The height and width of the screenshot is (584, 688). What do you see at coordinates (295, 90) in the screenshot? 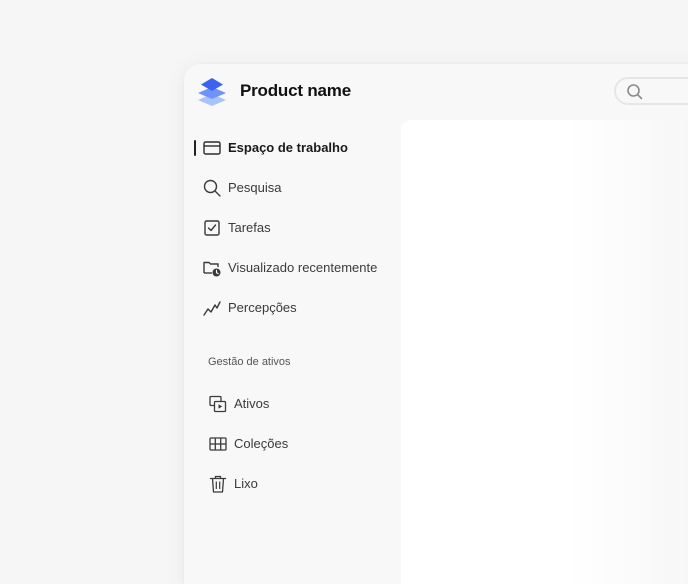
I see `product-name: Product name` at bounding box center [295, 90].